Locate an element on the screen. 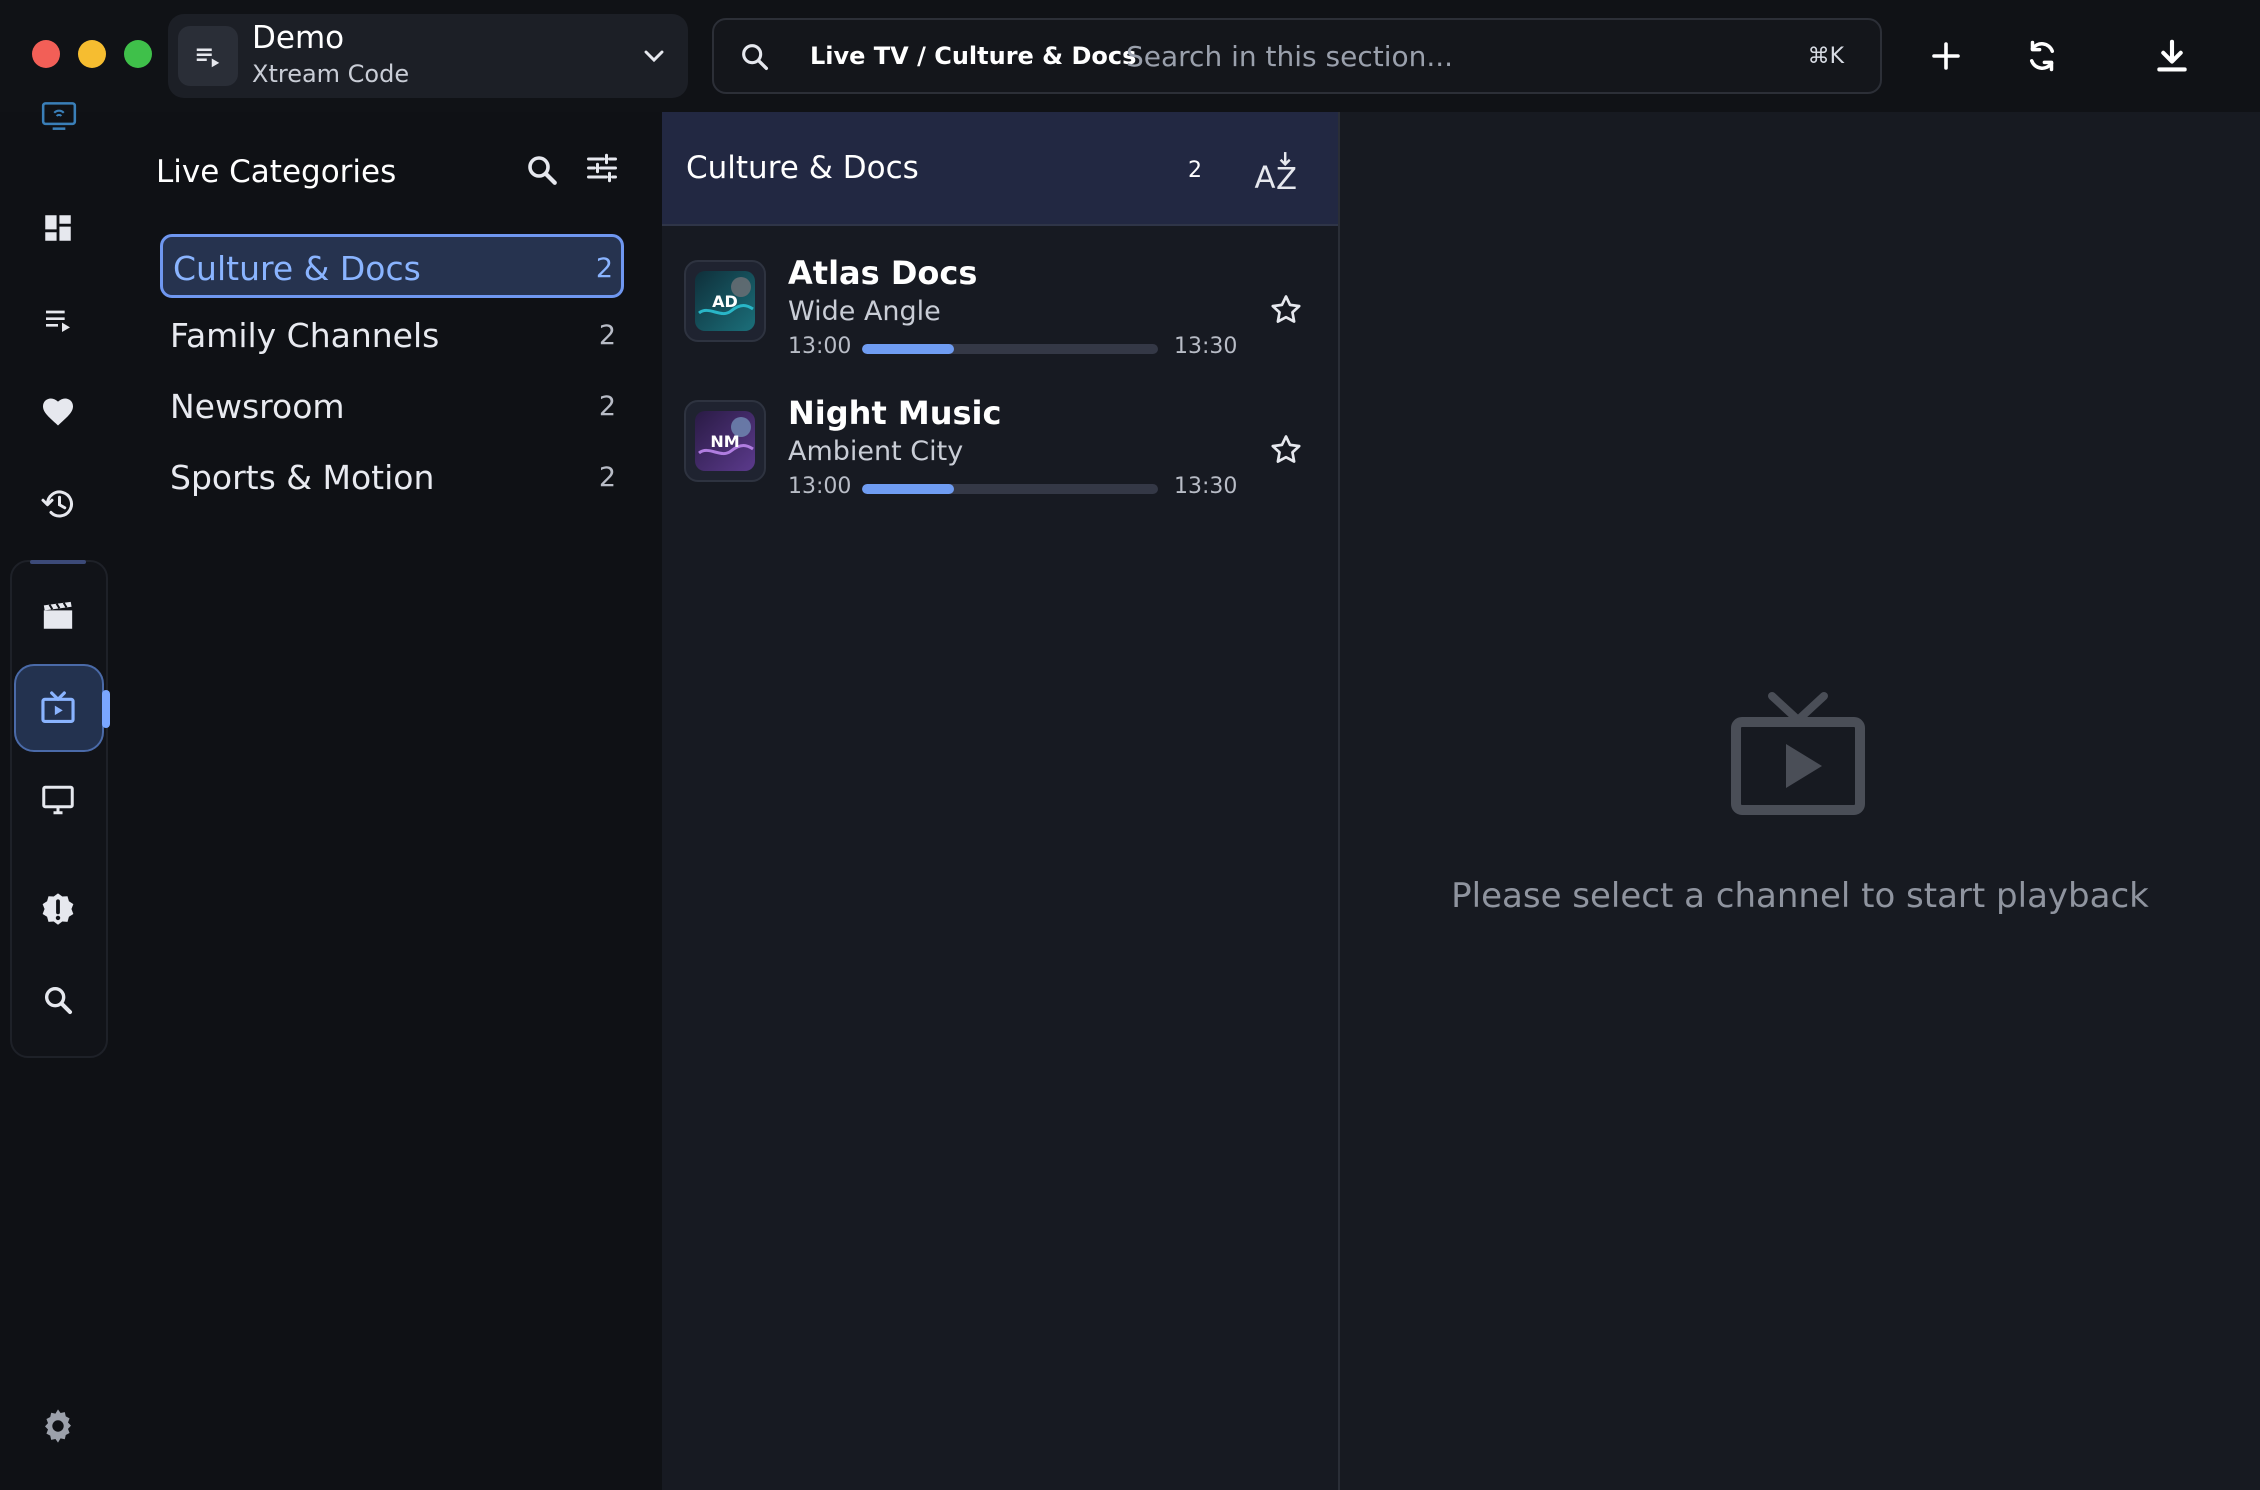 This screenshot has width=2260, height=1490. channel-list-header: Culture & Docs 2 A Z is located at coordinates (1000, 169).